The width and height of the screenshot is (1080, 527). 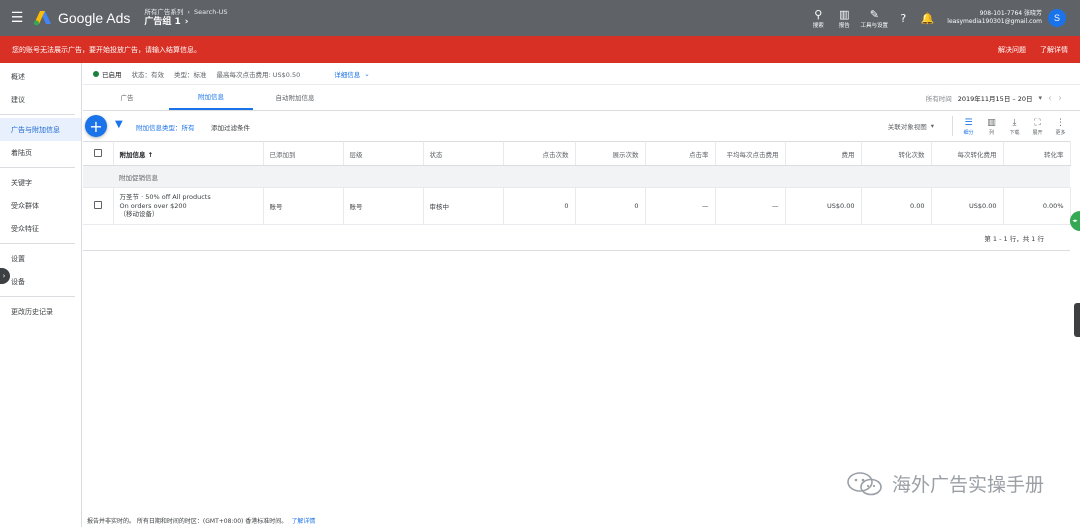 What do you see at coordinates (911, 126) in the screenshot?
I see `view-select: 关联对象视图 ▾` at bounding box center [911, 126].